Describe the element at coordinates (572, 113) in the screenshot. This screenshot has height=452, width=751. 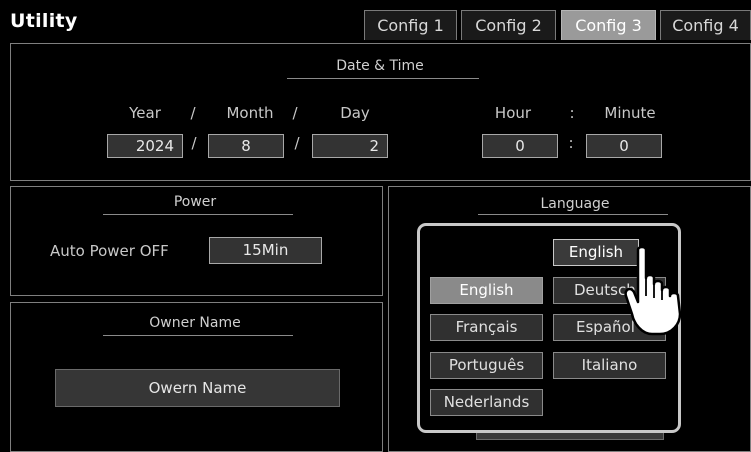
I see `colon-label: :` at that location.